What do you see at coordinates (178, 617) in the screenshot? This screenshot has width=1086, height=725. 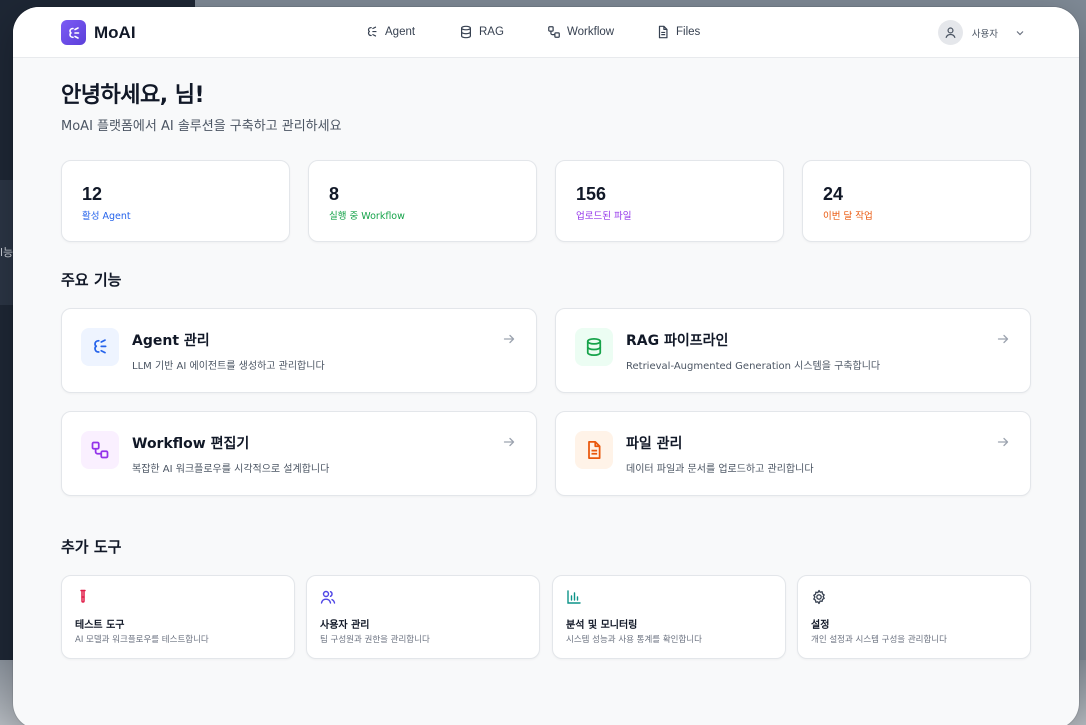 I see `tool-card-test: 테스트 도구 AI 모델과 워크플로우를 테스트합니다` at bounding box center [178, 617].